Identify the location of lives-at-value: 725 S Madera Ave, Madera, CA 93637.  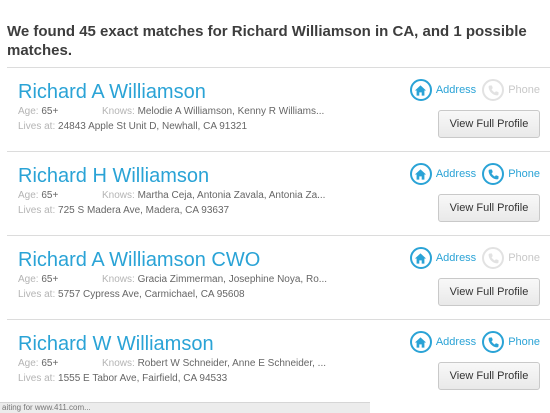
(144, 210).